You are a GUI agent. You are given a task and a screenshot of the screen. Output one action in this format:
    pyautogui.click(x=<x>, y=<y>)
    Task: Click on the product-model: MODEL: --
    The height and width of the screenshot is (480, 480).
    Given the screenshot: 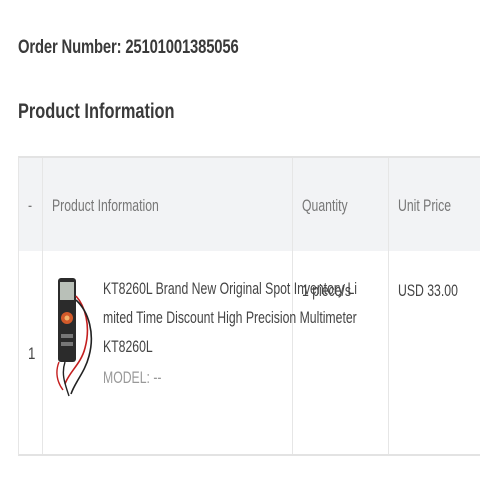 What is the action you would take?
    pyautogui.click(x=132, y=377)
    